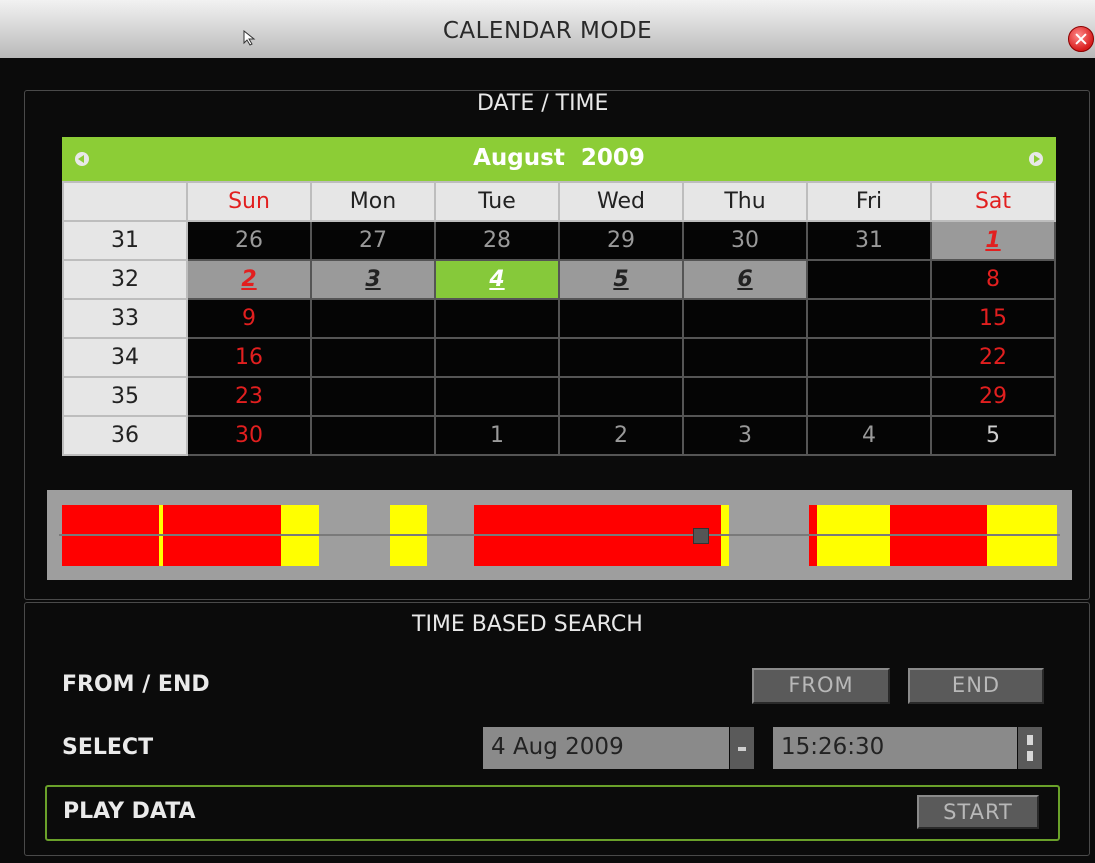  I want to click on from-button: FROM, so click(821, 686).